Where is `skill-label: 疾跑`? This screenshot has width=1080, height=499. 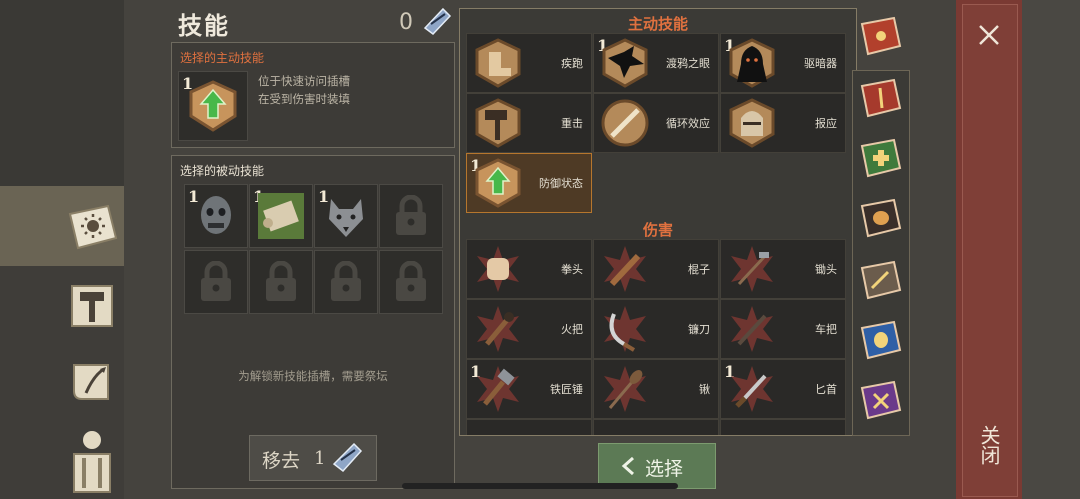
skill-label: 疾跑 is located at coordinates (572, 63).